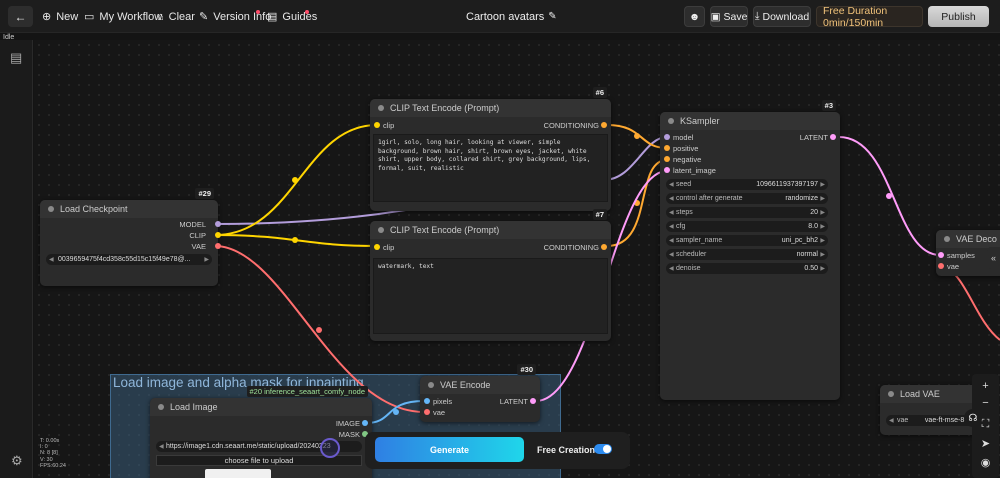  I want to click on output-clip-slot, so click(218, 235).